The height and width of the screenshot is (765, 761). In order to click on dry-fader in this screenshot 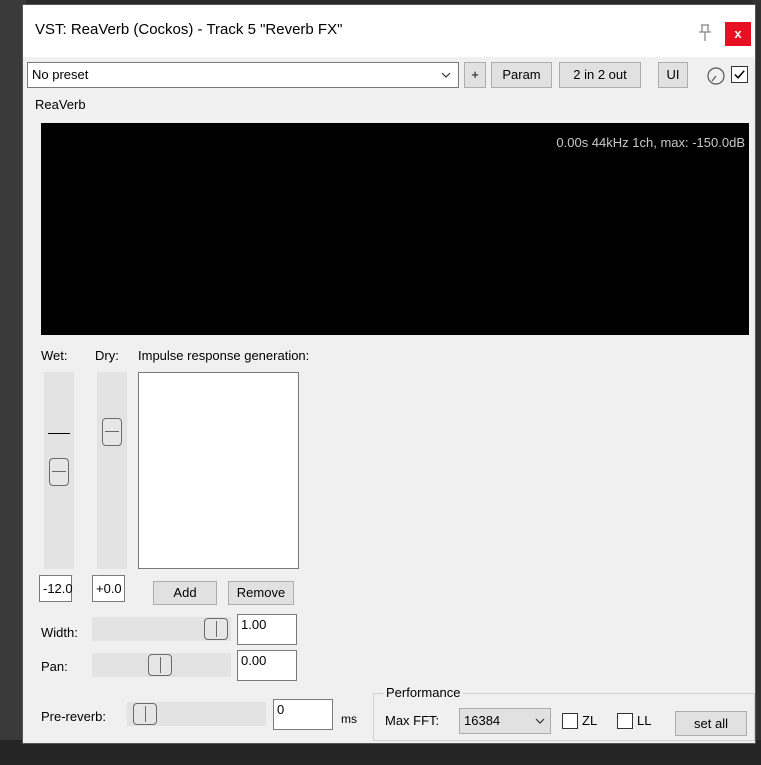, I will do `click(112, 470)`.